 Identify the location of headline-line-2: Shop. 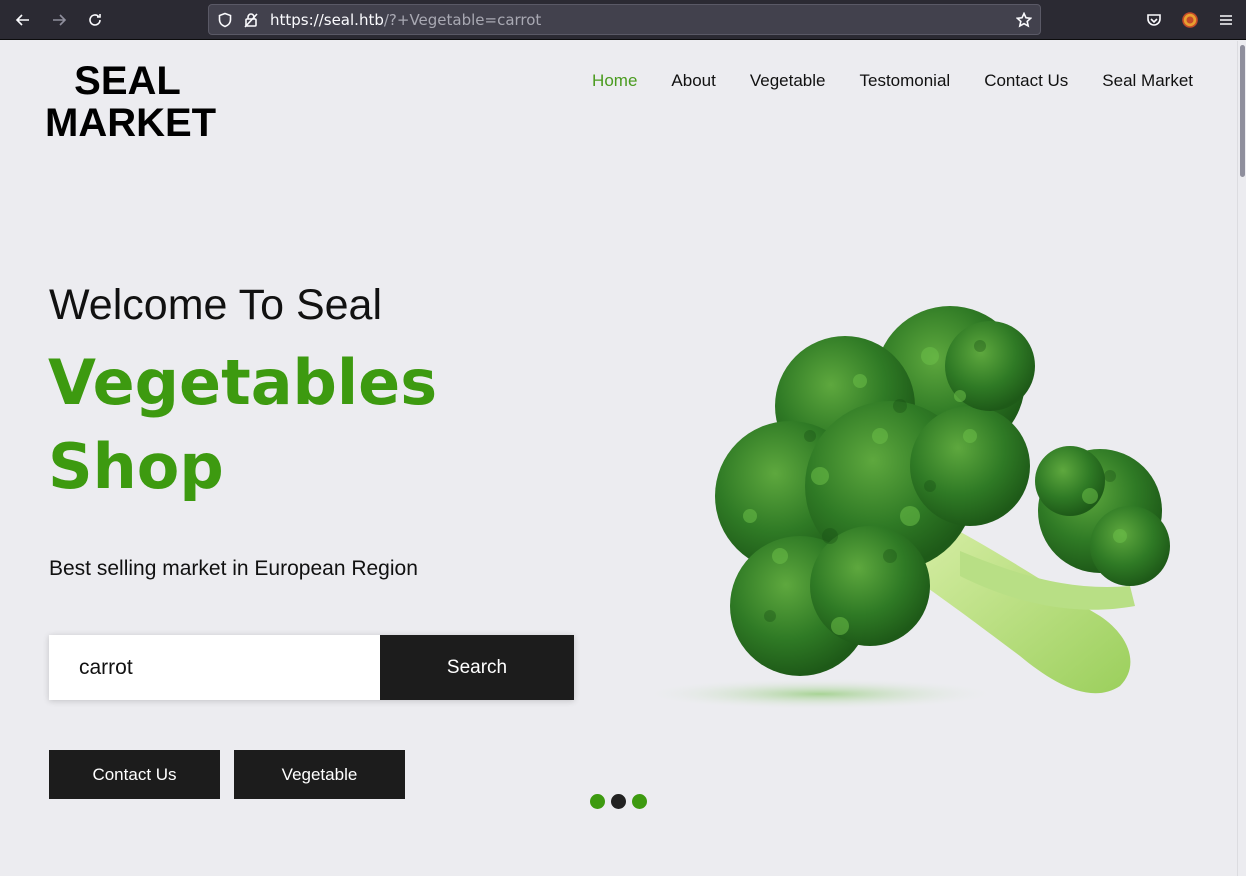
(136, 466).